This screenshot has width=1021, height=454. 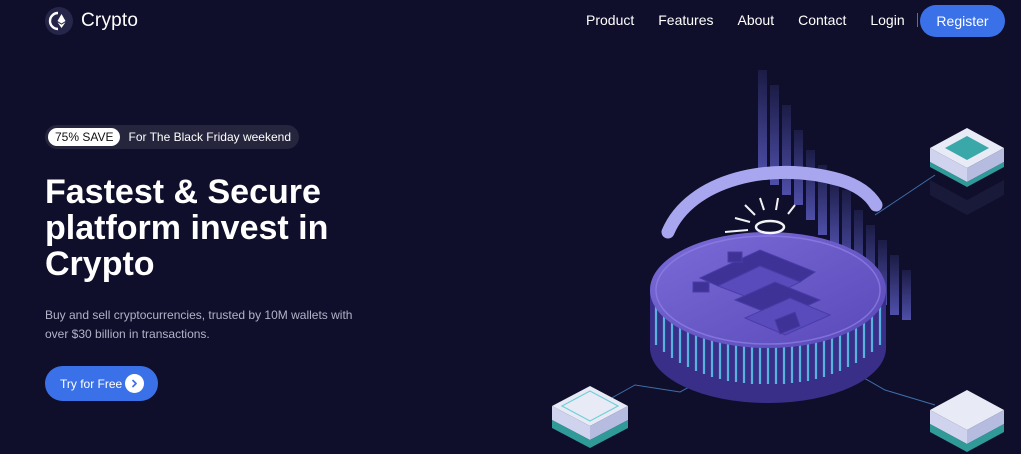 What do you see at coordinates (887, 20) in the screenshot?
I see `nav-link-login: Login` at bounding box center [887, 20].